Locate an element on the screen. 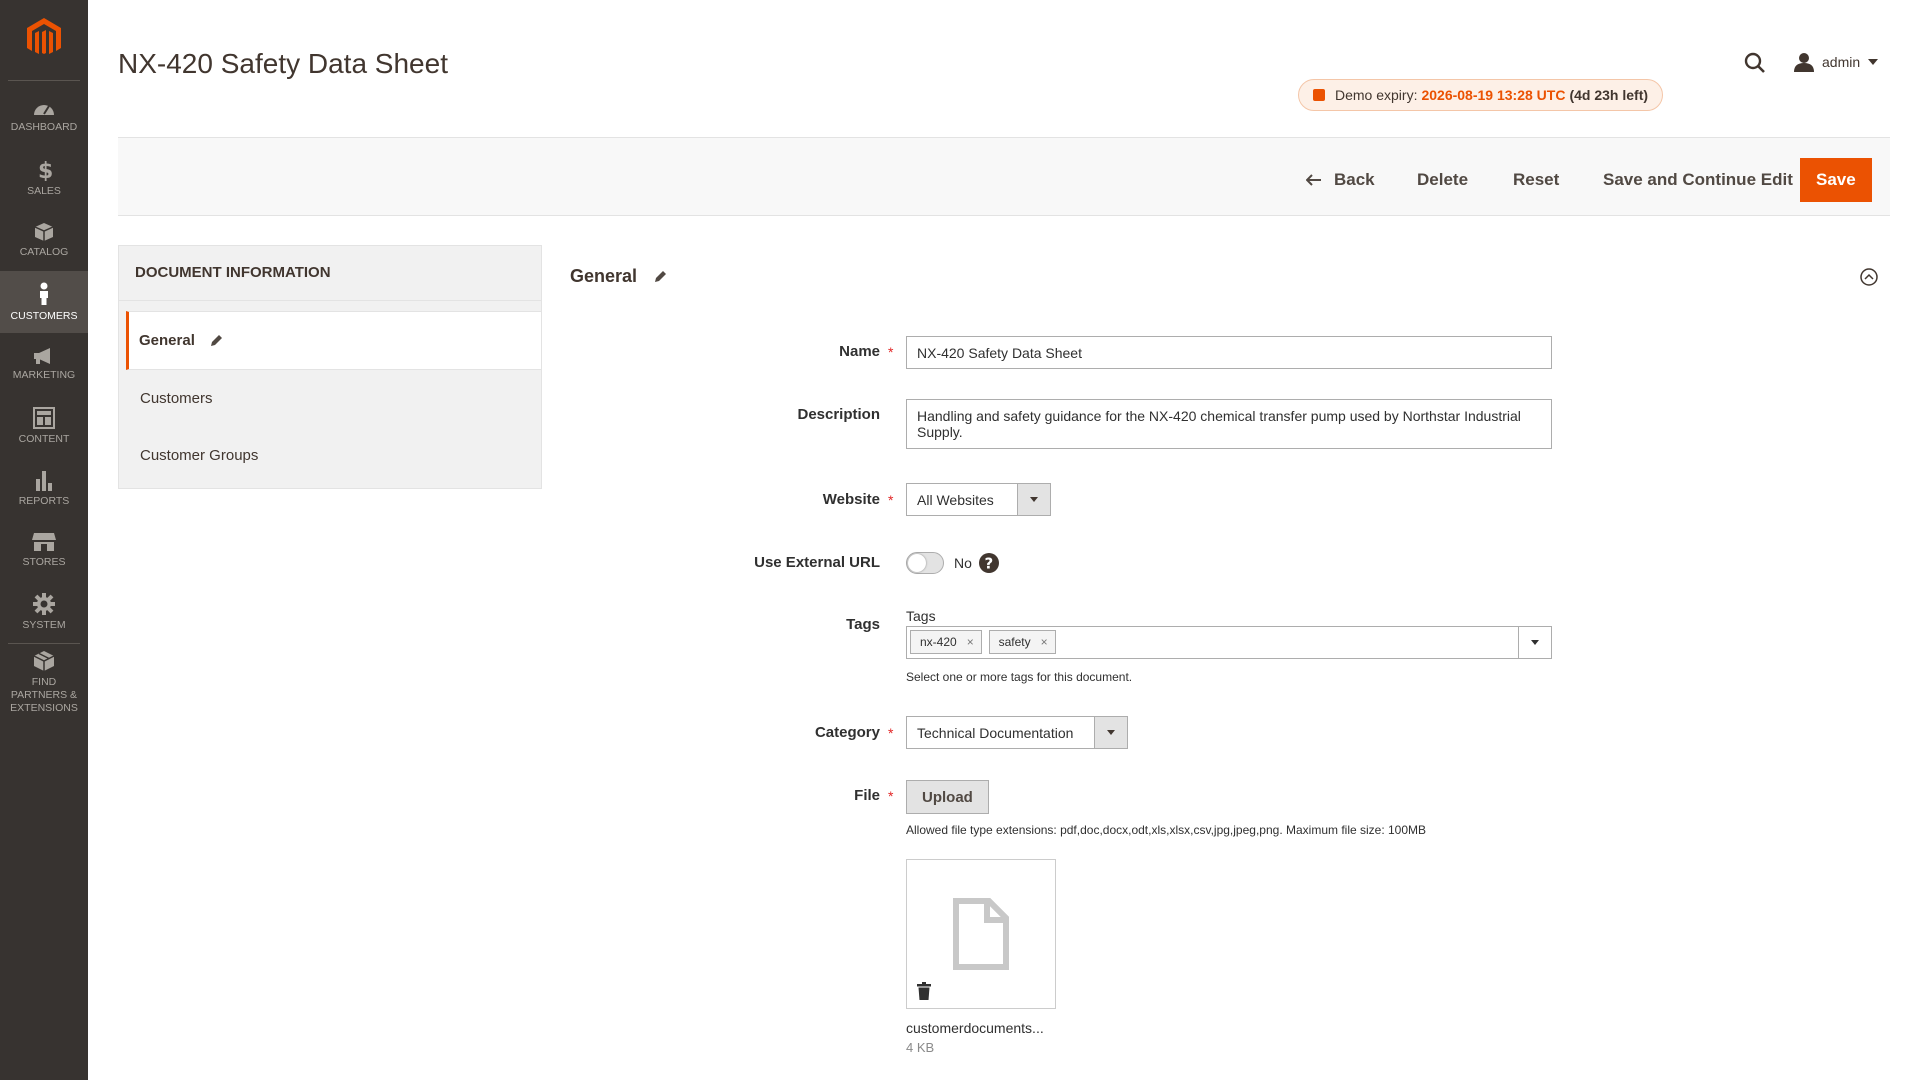 The height and width of the screenshot is (1080, 1920). tag-chip-label: safety is located at coordinates (1014, 642).